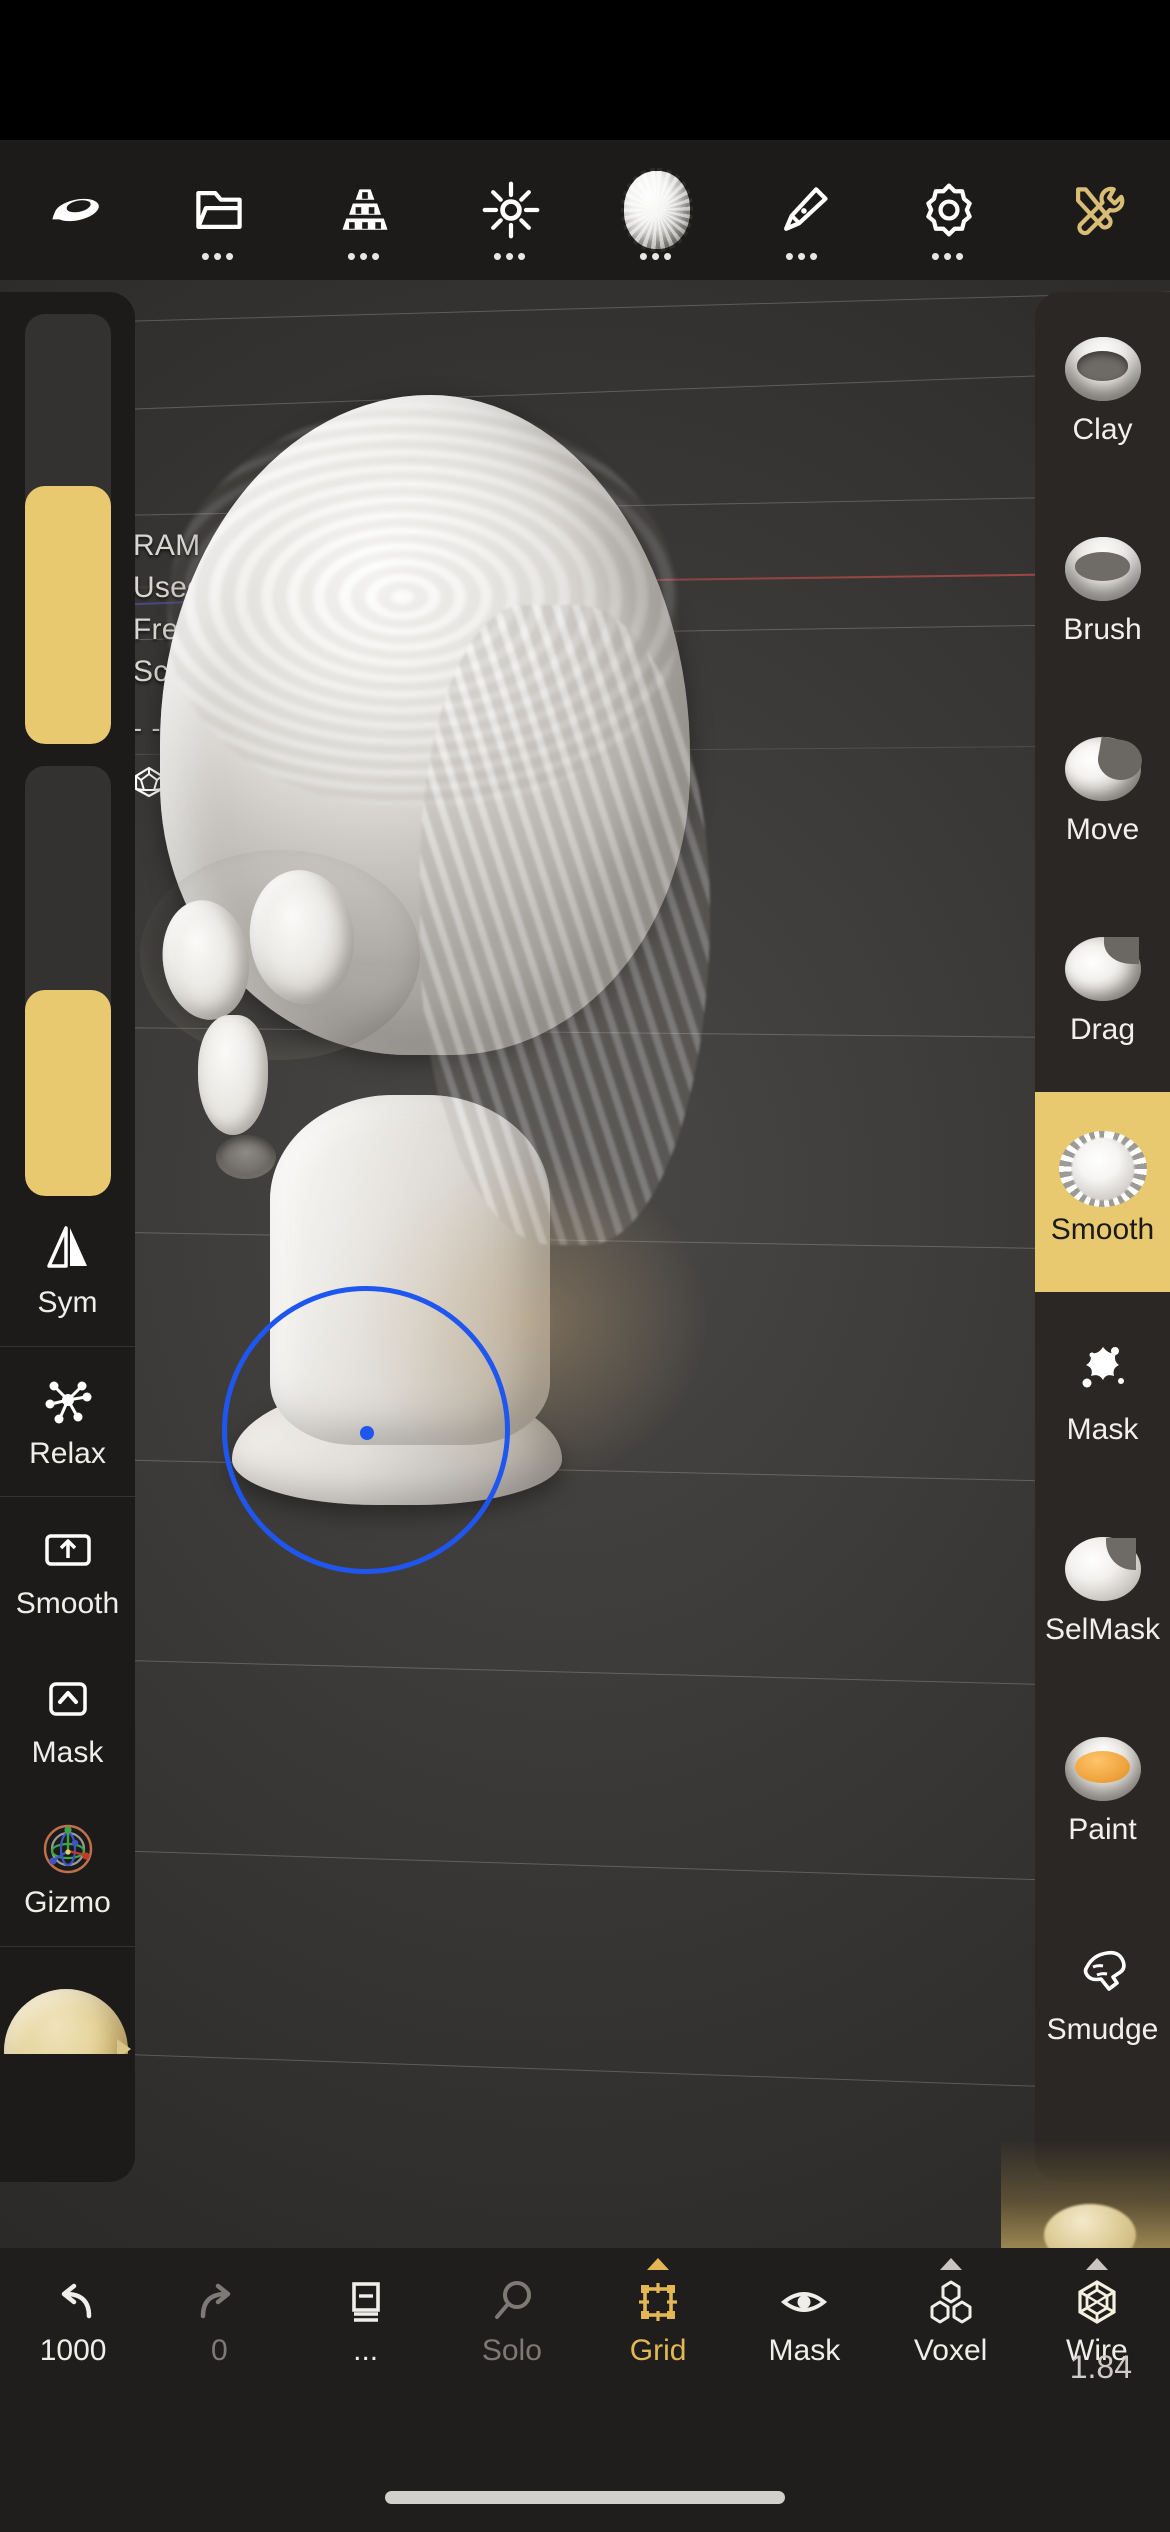  I want to click on symmetry-button: Sym, so click(67, 1271).